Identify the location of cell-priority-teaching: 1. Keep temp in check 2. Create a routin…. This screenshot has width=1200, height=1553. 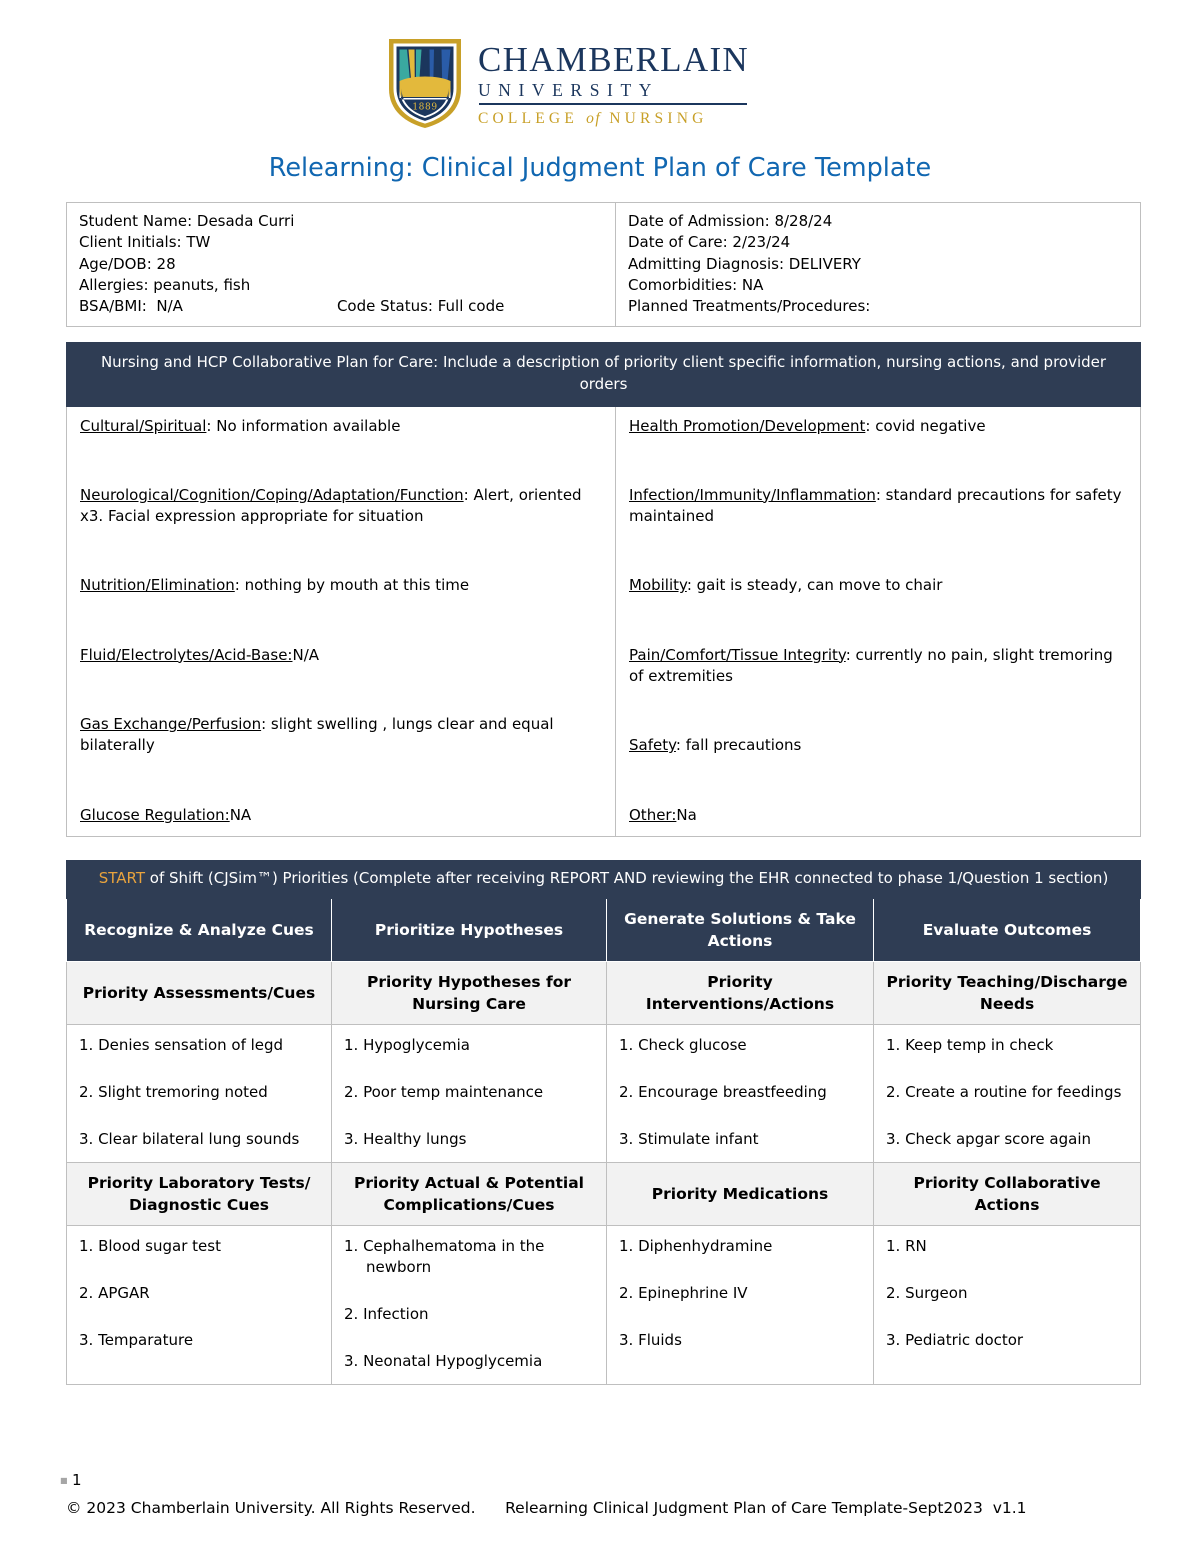
(1007, 1093).